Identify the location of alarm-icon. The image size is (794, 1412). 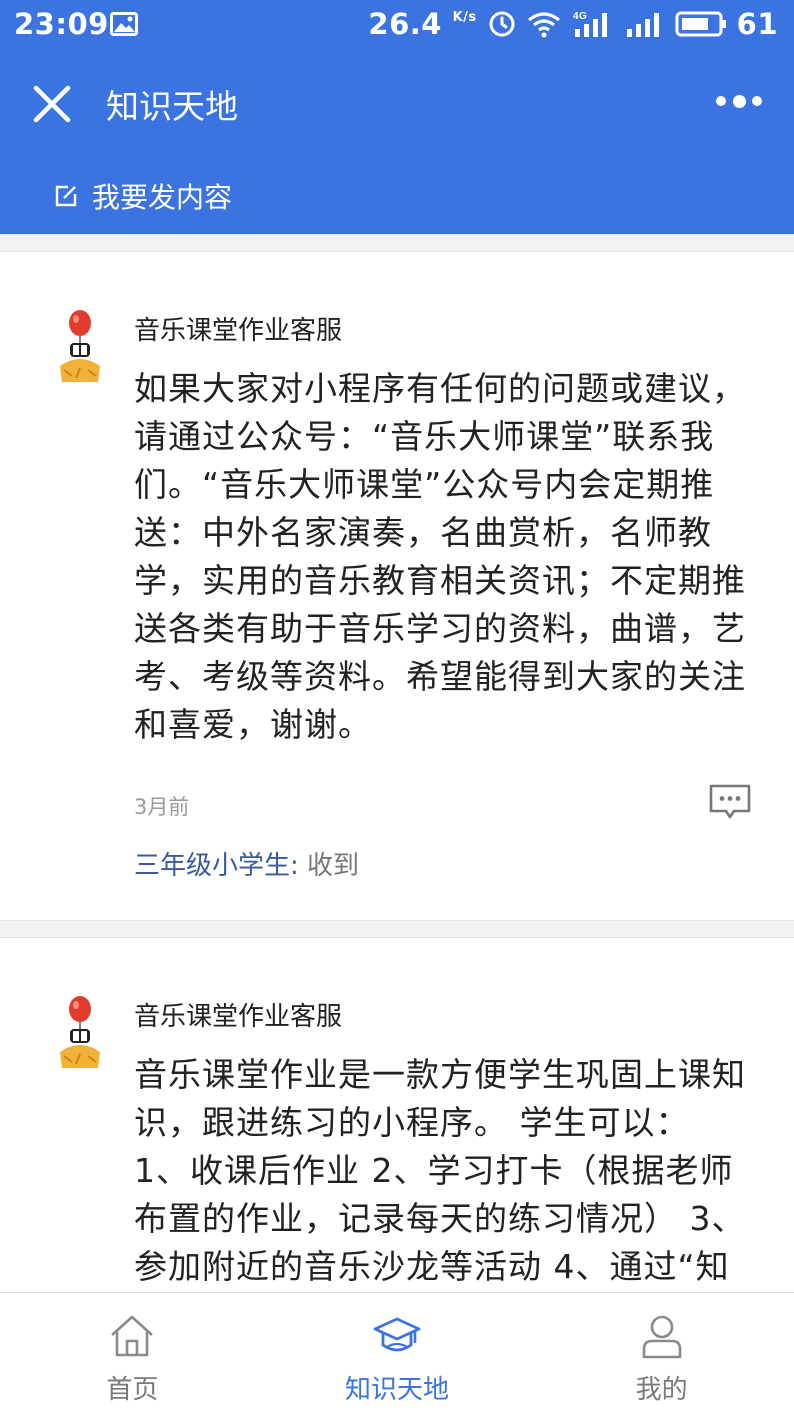
(502, 24).